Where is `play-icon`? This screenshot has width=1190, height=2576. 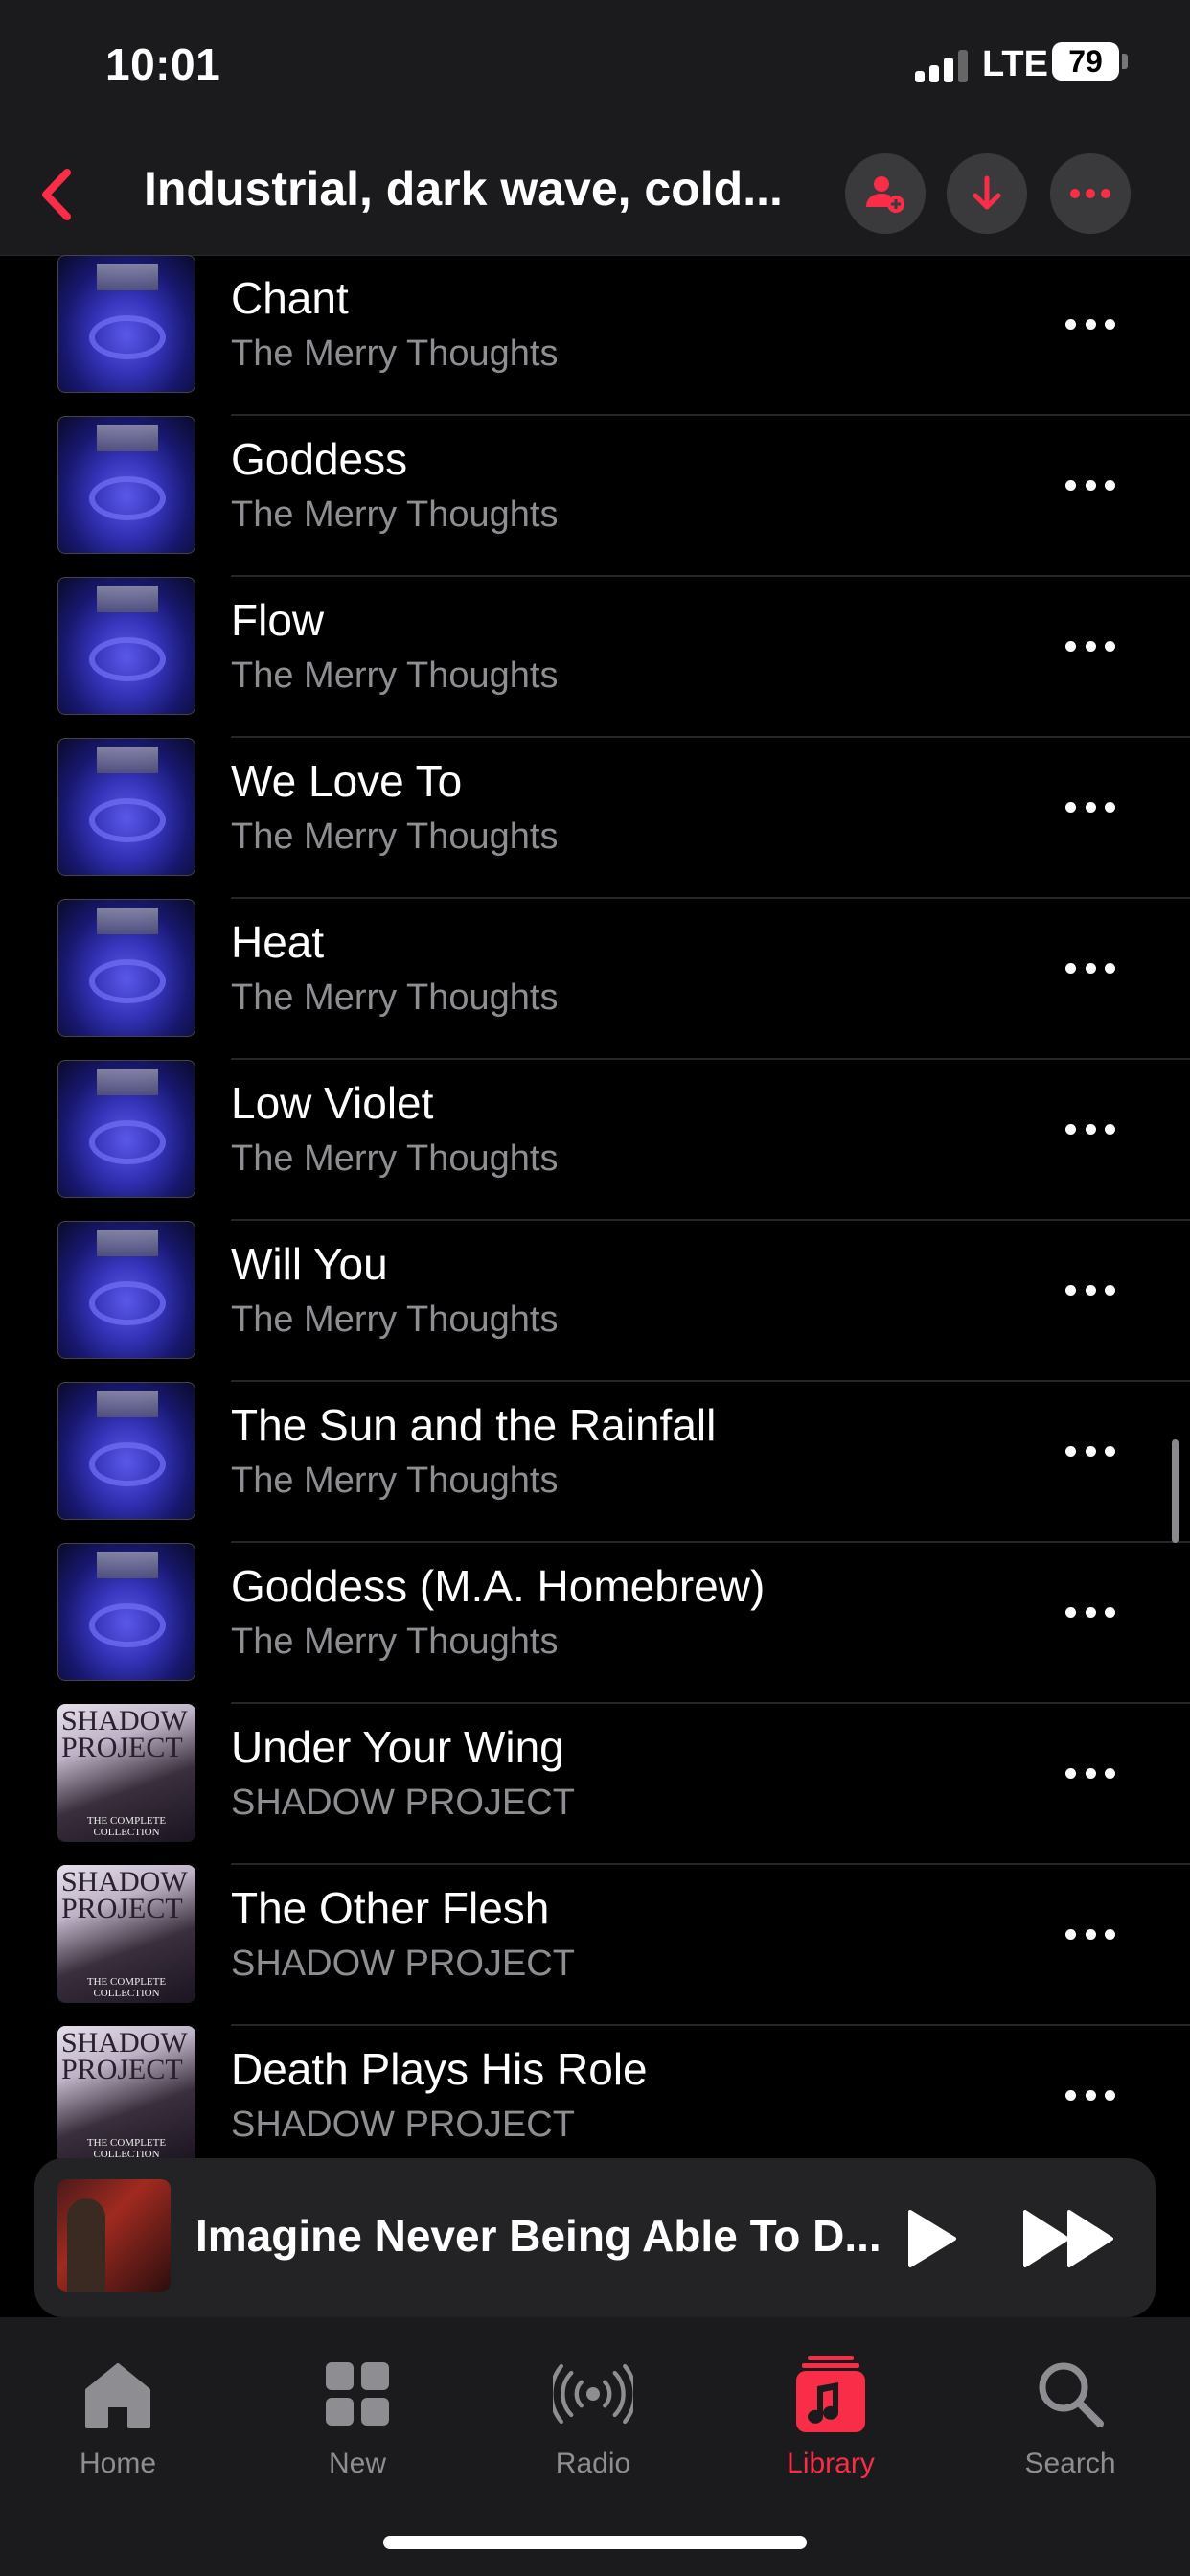 play-icon is located at coordinates (932, 2238).